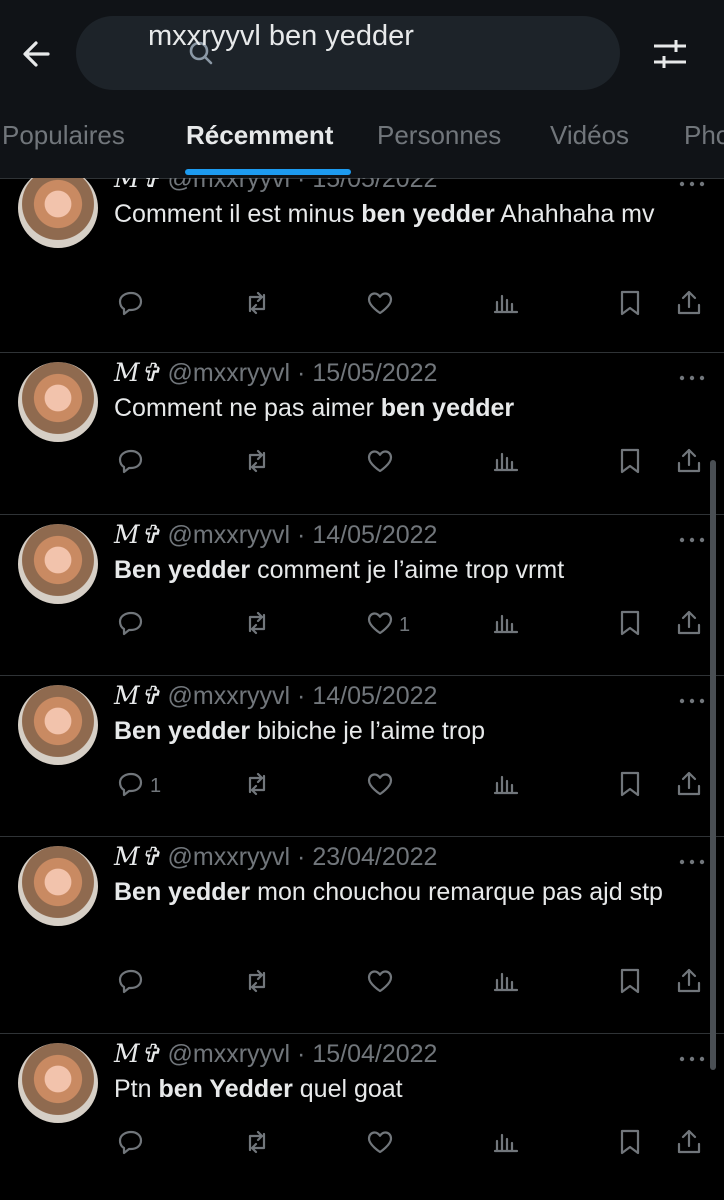  What do you see at coordinates (713, 765) in the screenshot?
I see `scrollbar` at bounding box center [713, 765].